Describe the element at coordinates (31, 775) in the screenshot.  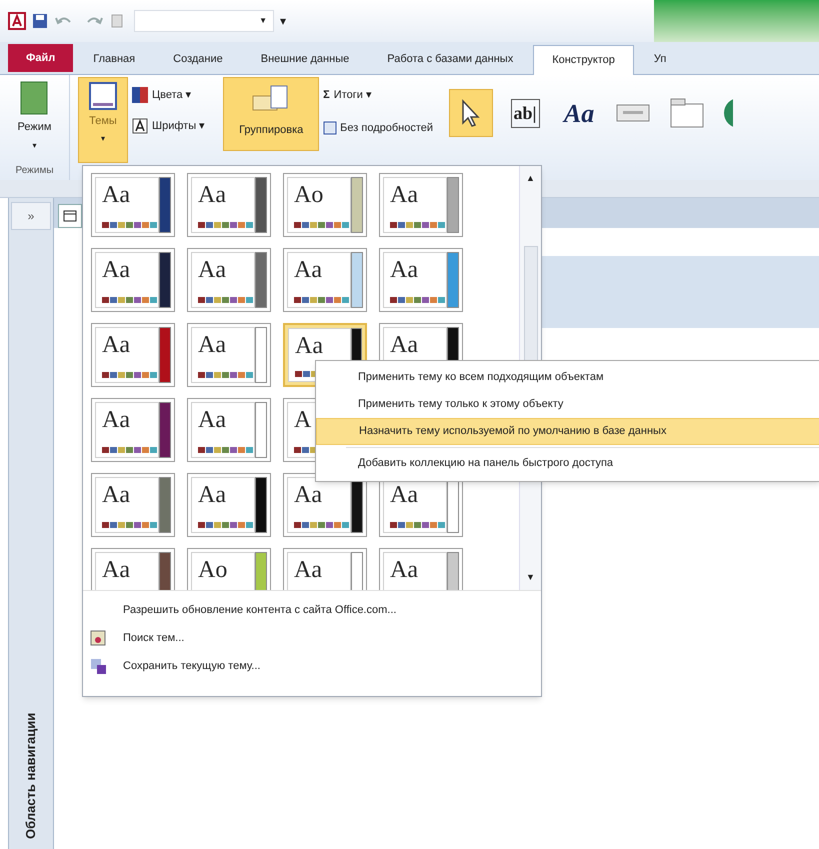
I see `navigation-pane-title: Область навигации` at that location.